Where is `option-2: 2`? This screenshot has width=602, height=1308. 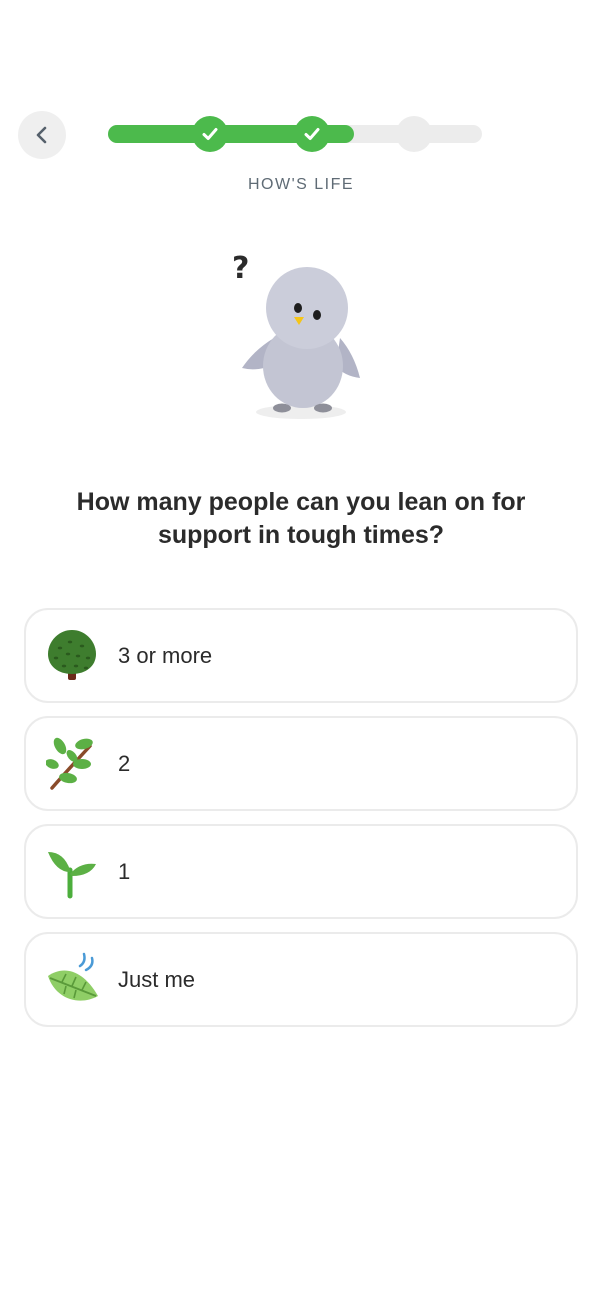
option-2: 2 is located at coordinates (301, 763).